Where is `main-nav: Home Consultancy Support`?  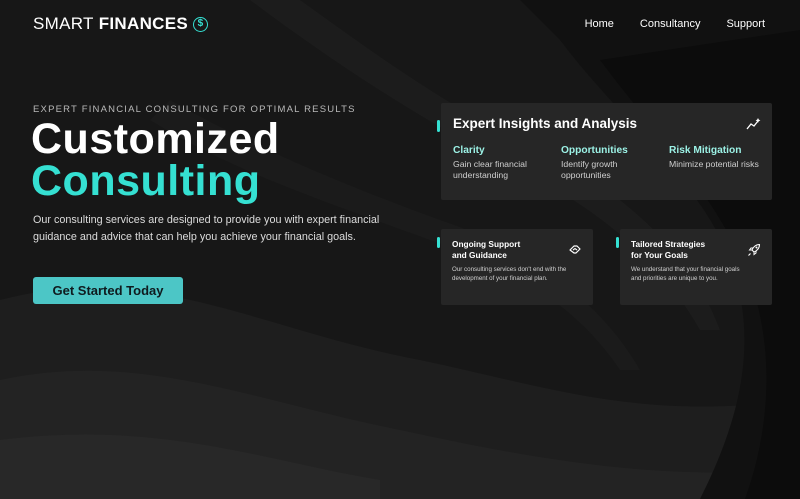
main-nav: Home Consultancy Support is located at coordinates (675, 24).